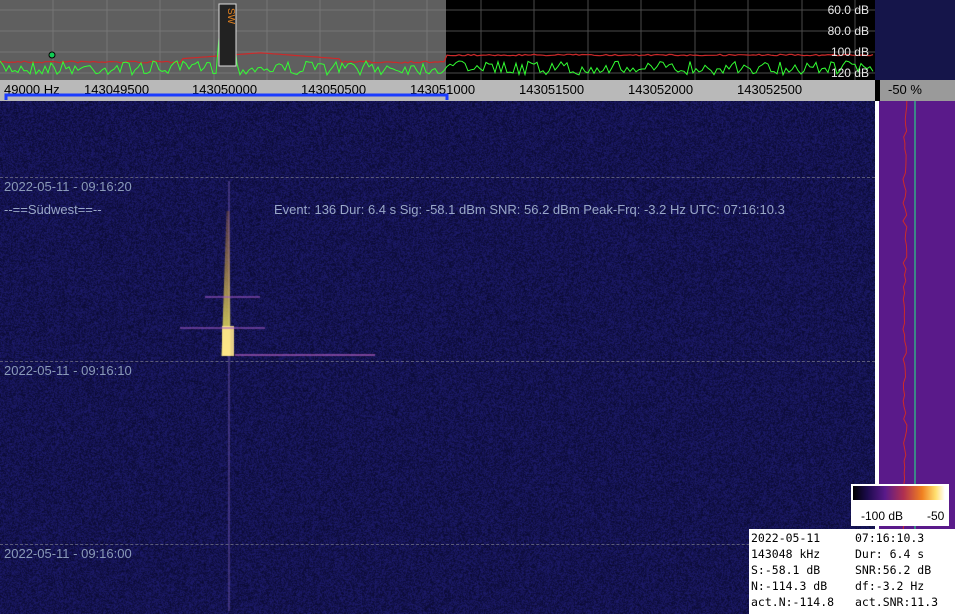 This screenshot has width=955, height=614. What do you see at coordinates (899, 493) in the screenshot?
I see `color-scale-gradient` at bounding box center [899, 493].